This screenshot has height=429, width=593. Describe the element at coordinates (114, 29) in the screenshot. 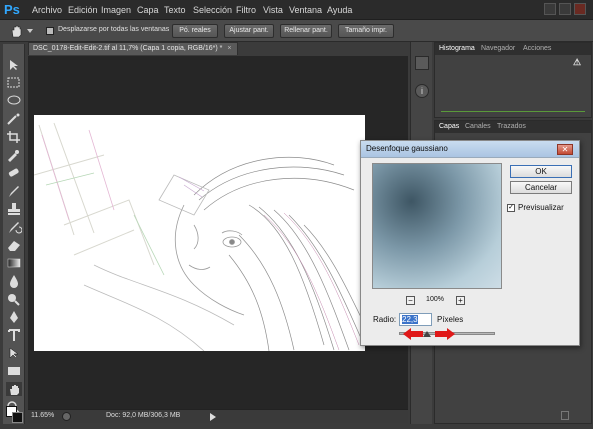

I see `scroll-all-windows-label: Desplazarse por todas las ventanas` at that location.